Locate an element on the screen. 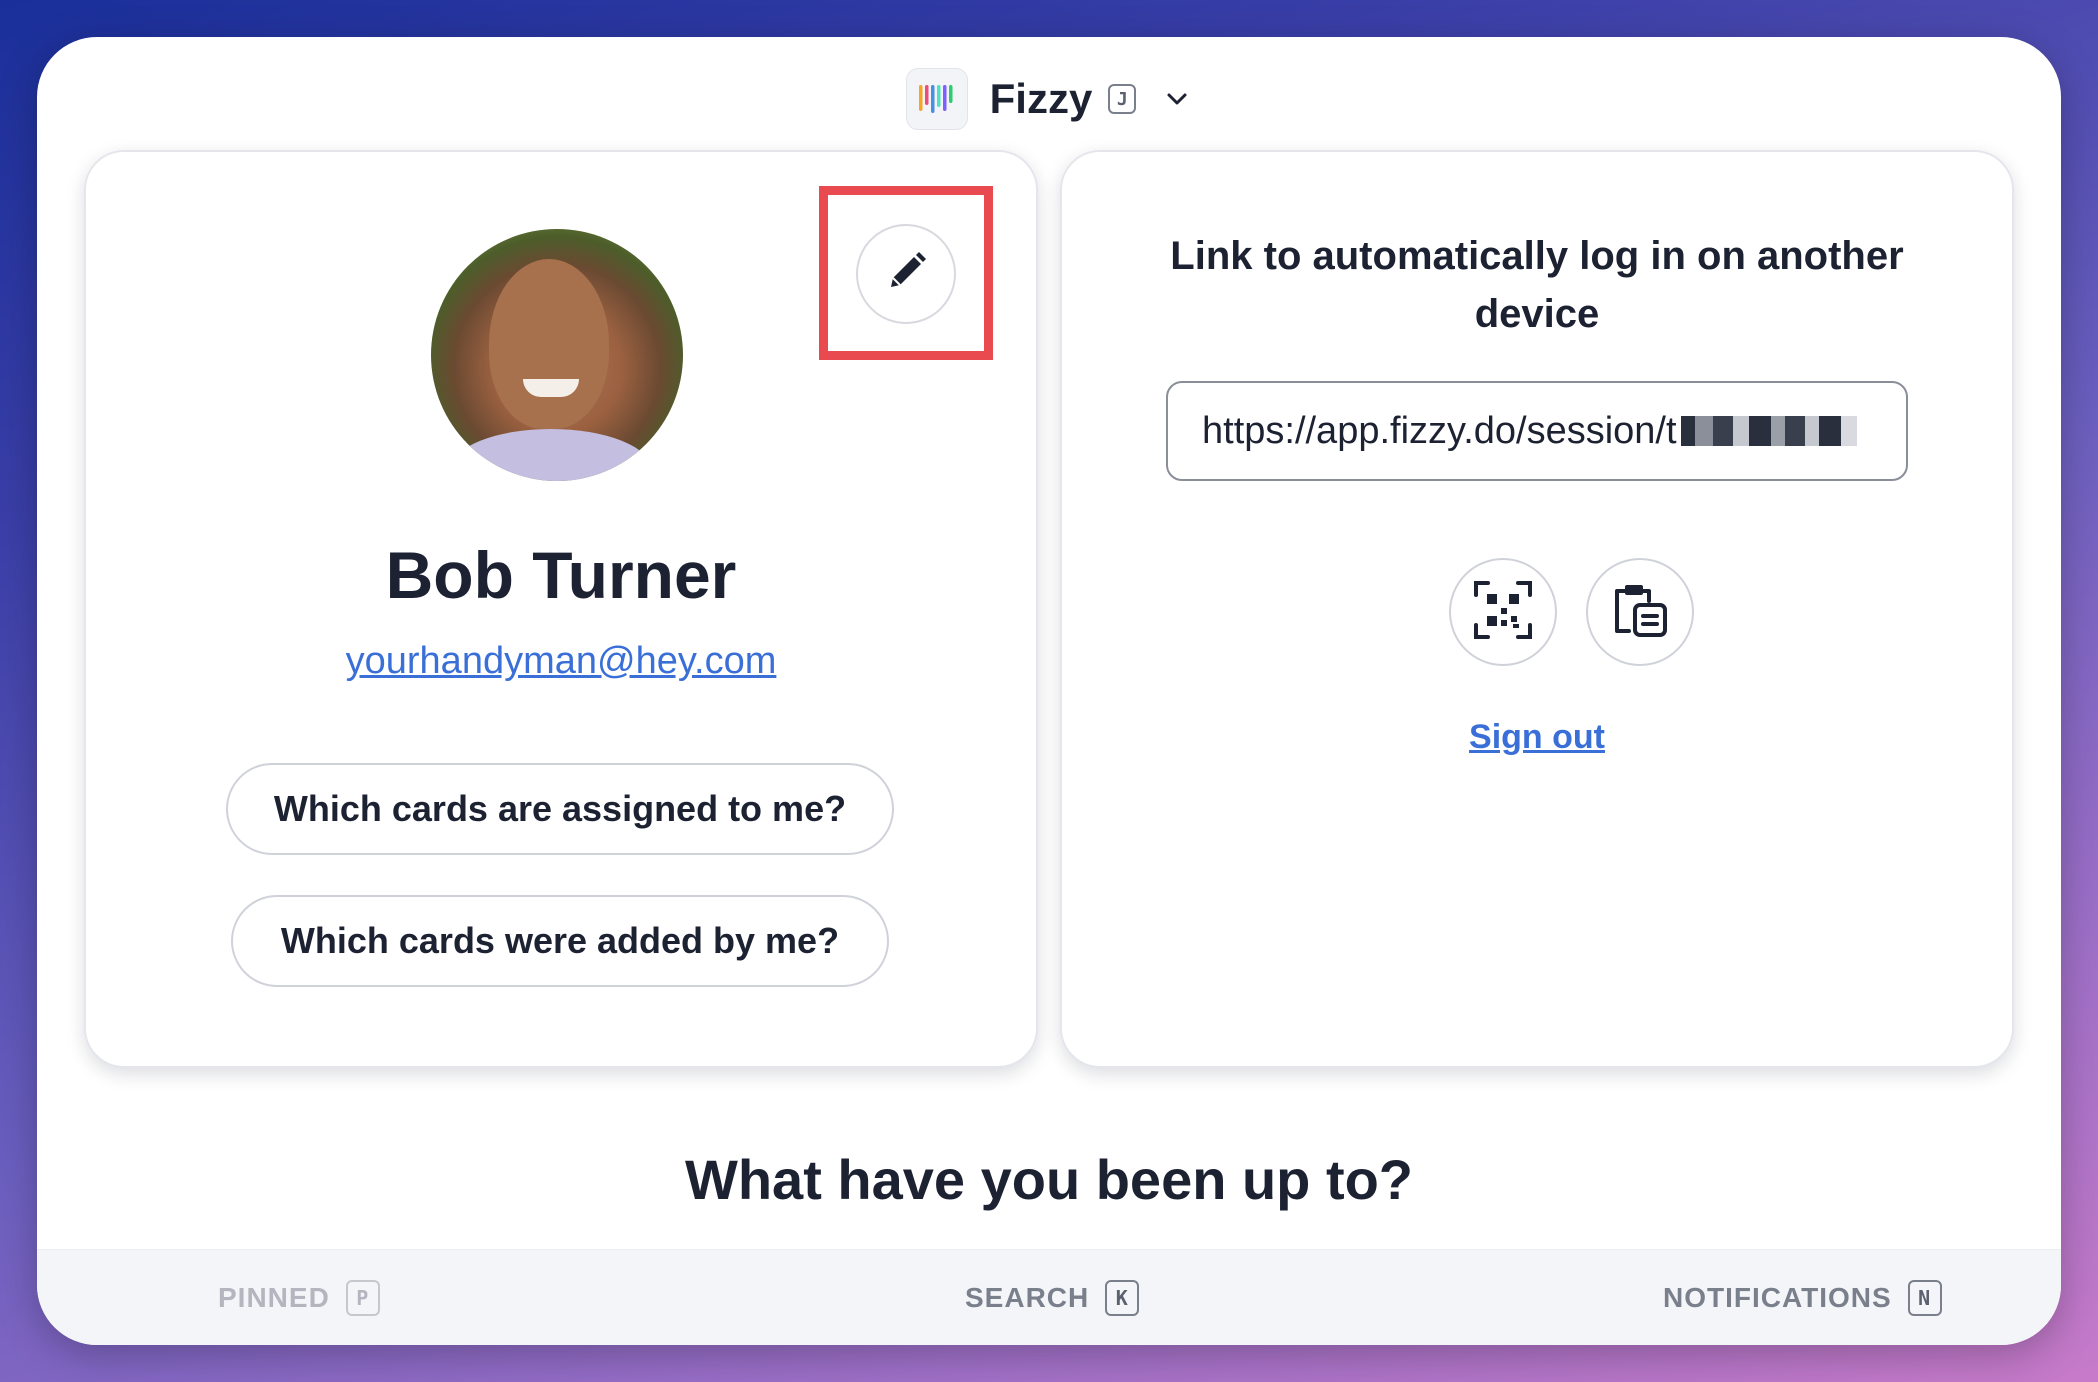 This screenshot has height=1382, width=2098. pencil-icon is located at coordinates (906, 274).